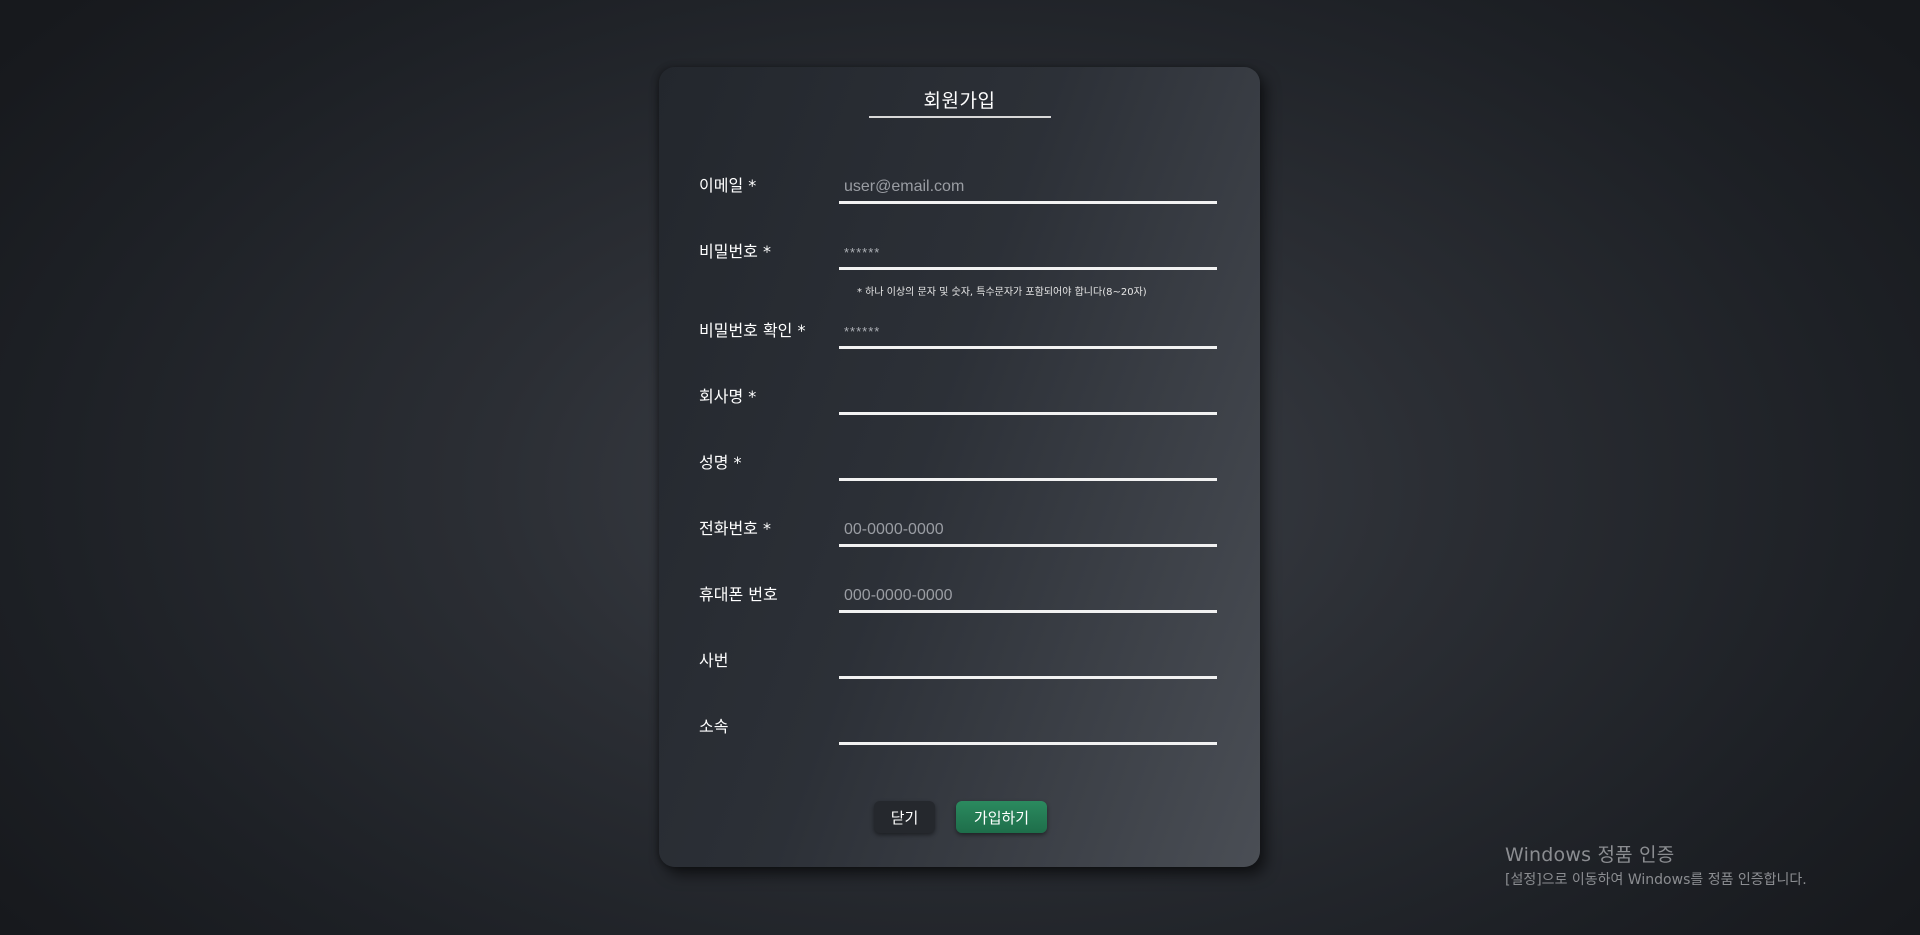  I want to click on watermark-subtitle: [설정]으로 이동하여 Windows를 정품 인증합니다., so click(1656, 880).